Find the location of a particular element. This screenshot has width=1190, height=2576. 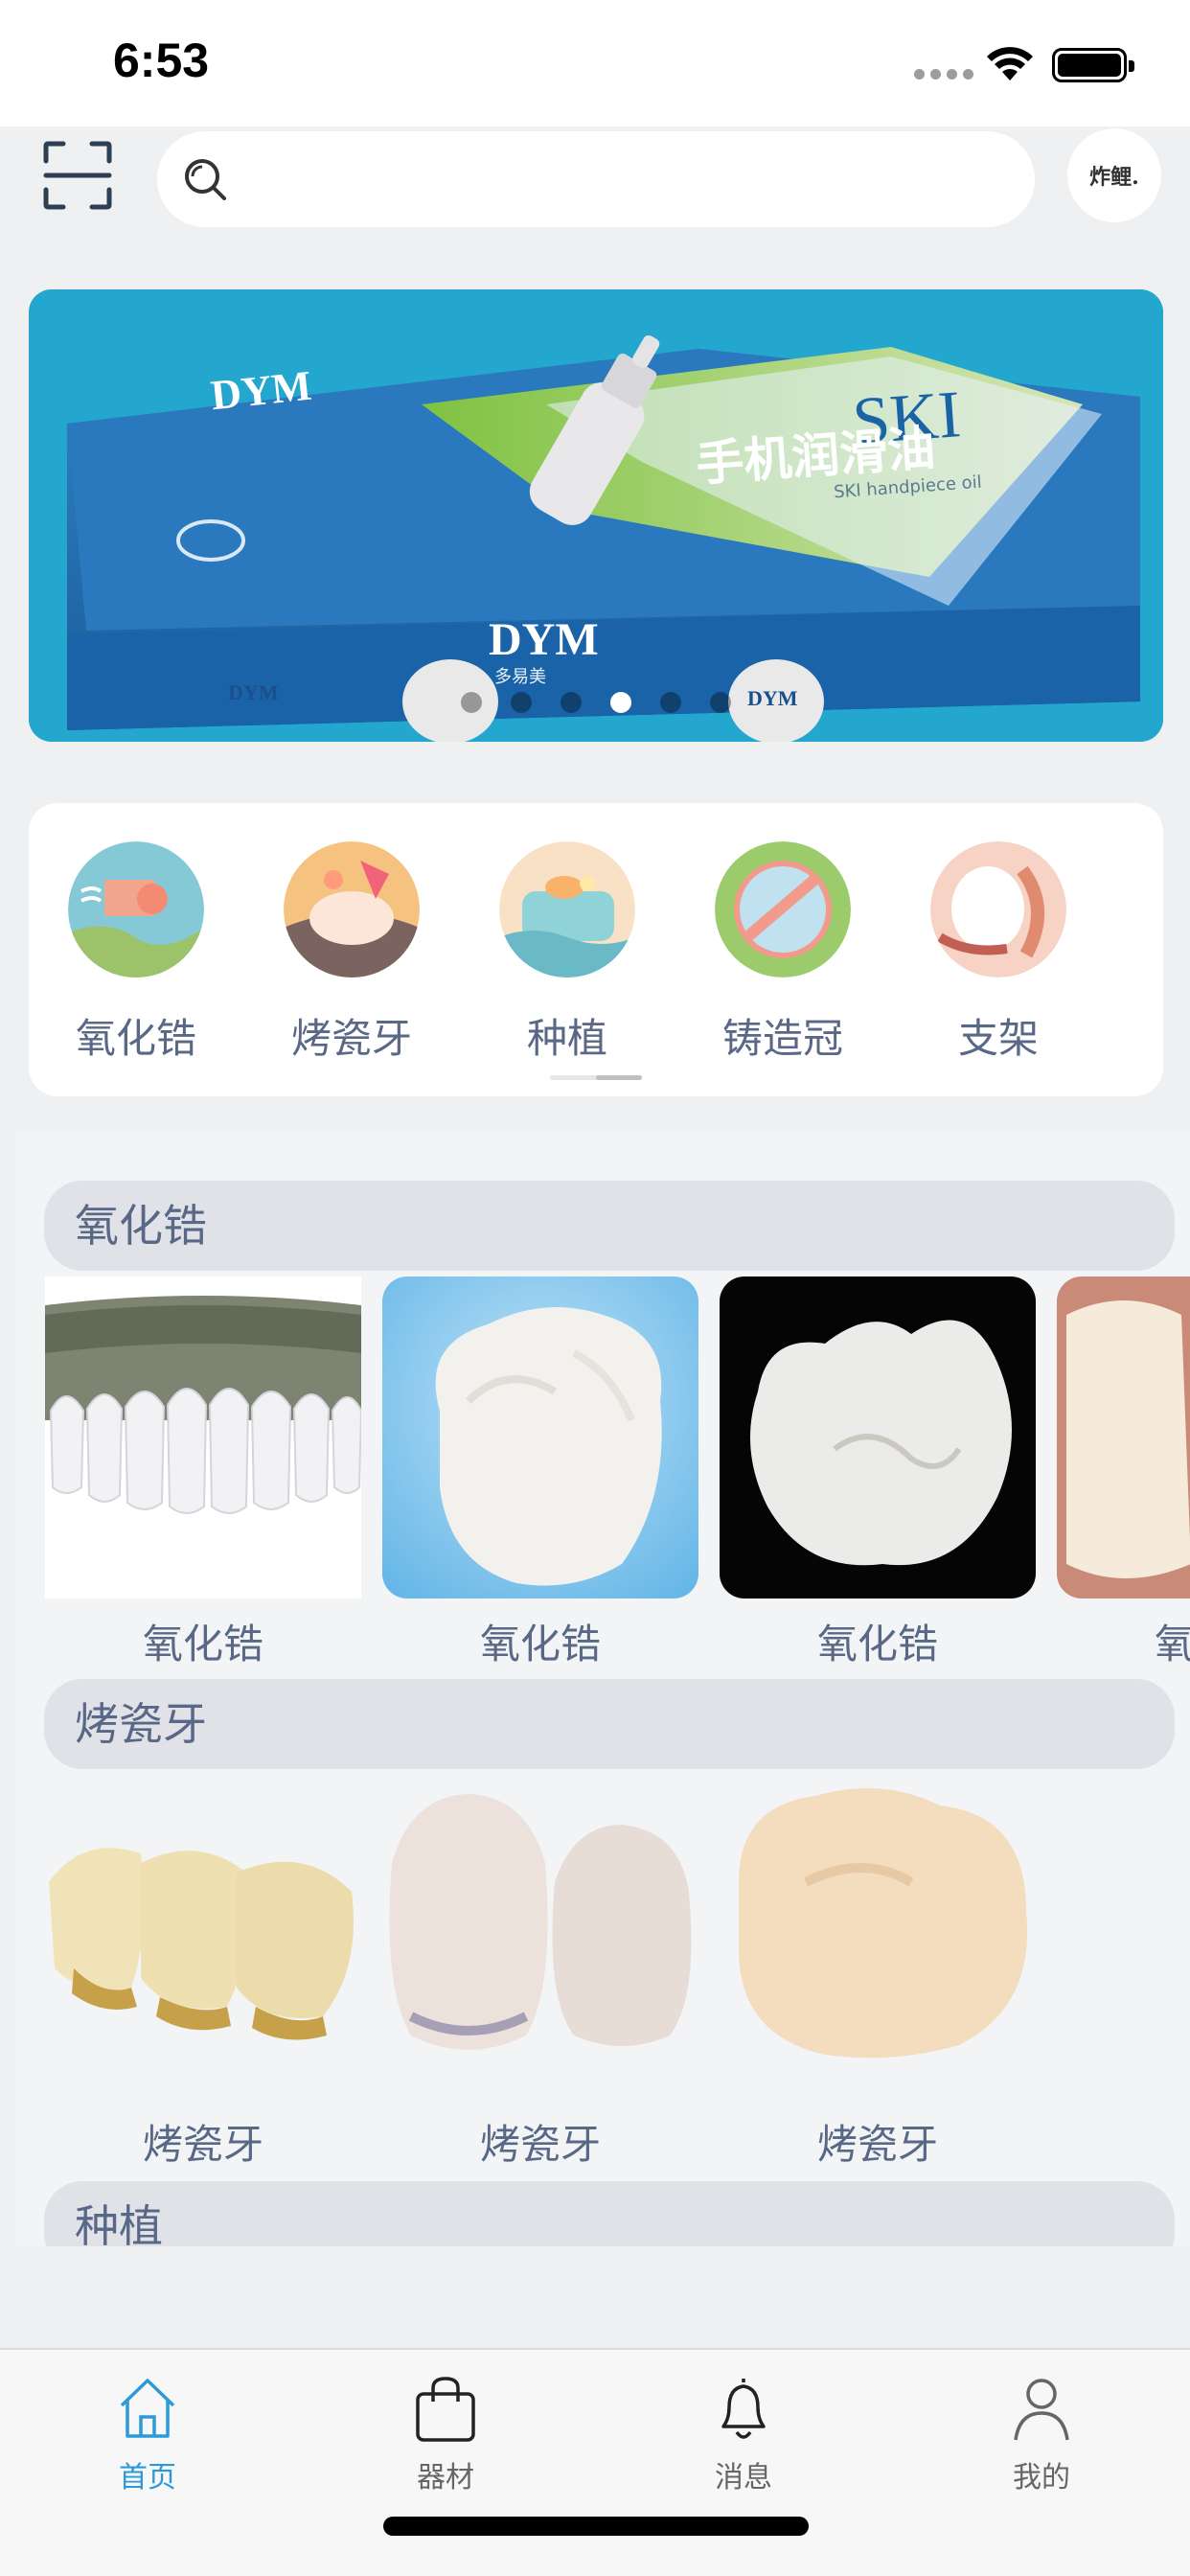

zirconia-icon is located at coordinates (136, 909).